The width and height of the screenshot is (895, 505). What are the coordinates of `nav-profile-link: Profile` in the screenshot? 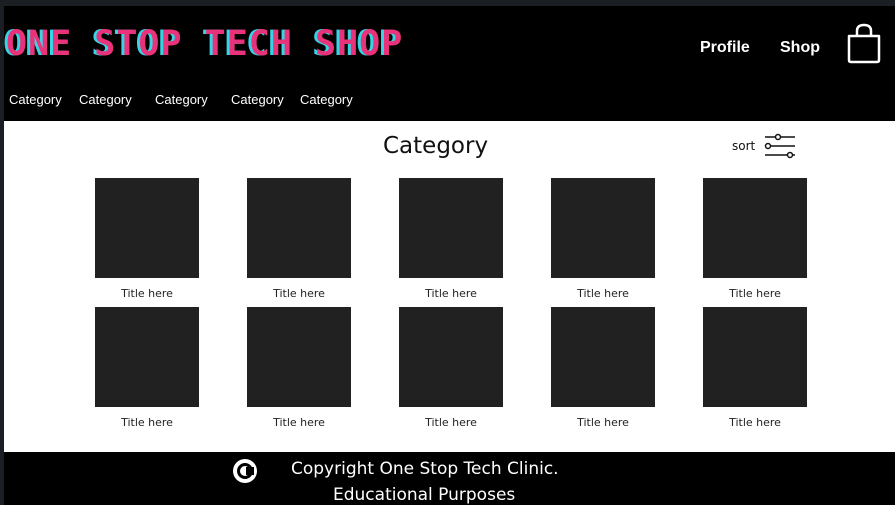 It's located at (725, 48).